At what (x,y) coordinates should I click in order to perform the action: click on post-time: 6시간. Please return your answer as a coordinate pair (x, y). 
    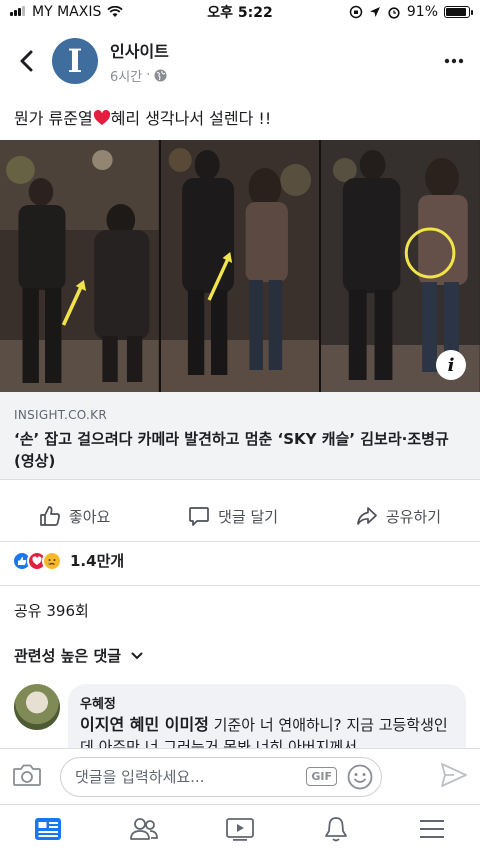
    Looking at the image, I should click on (126, 75).